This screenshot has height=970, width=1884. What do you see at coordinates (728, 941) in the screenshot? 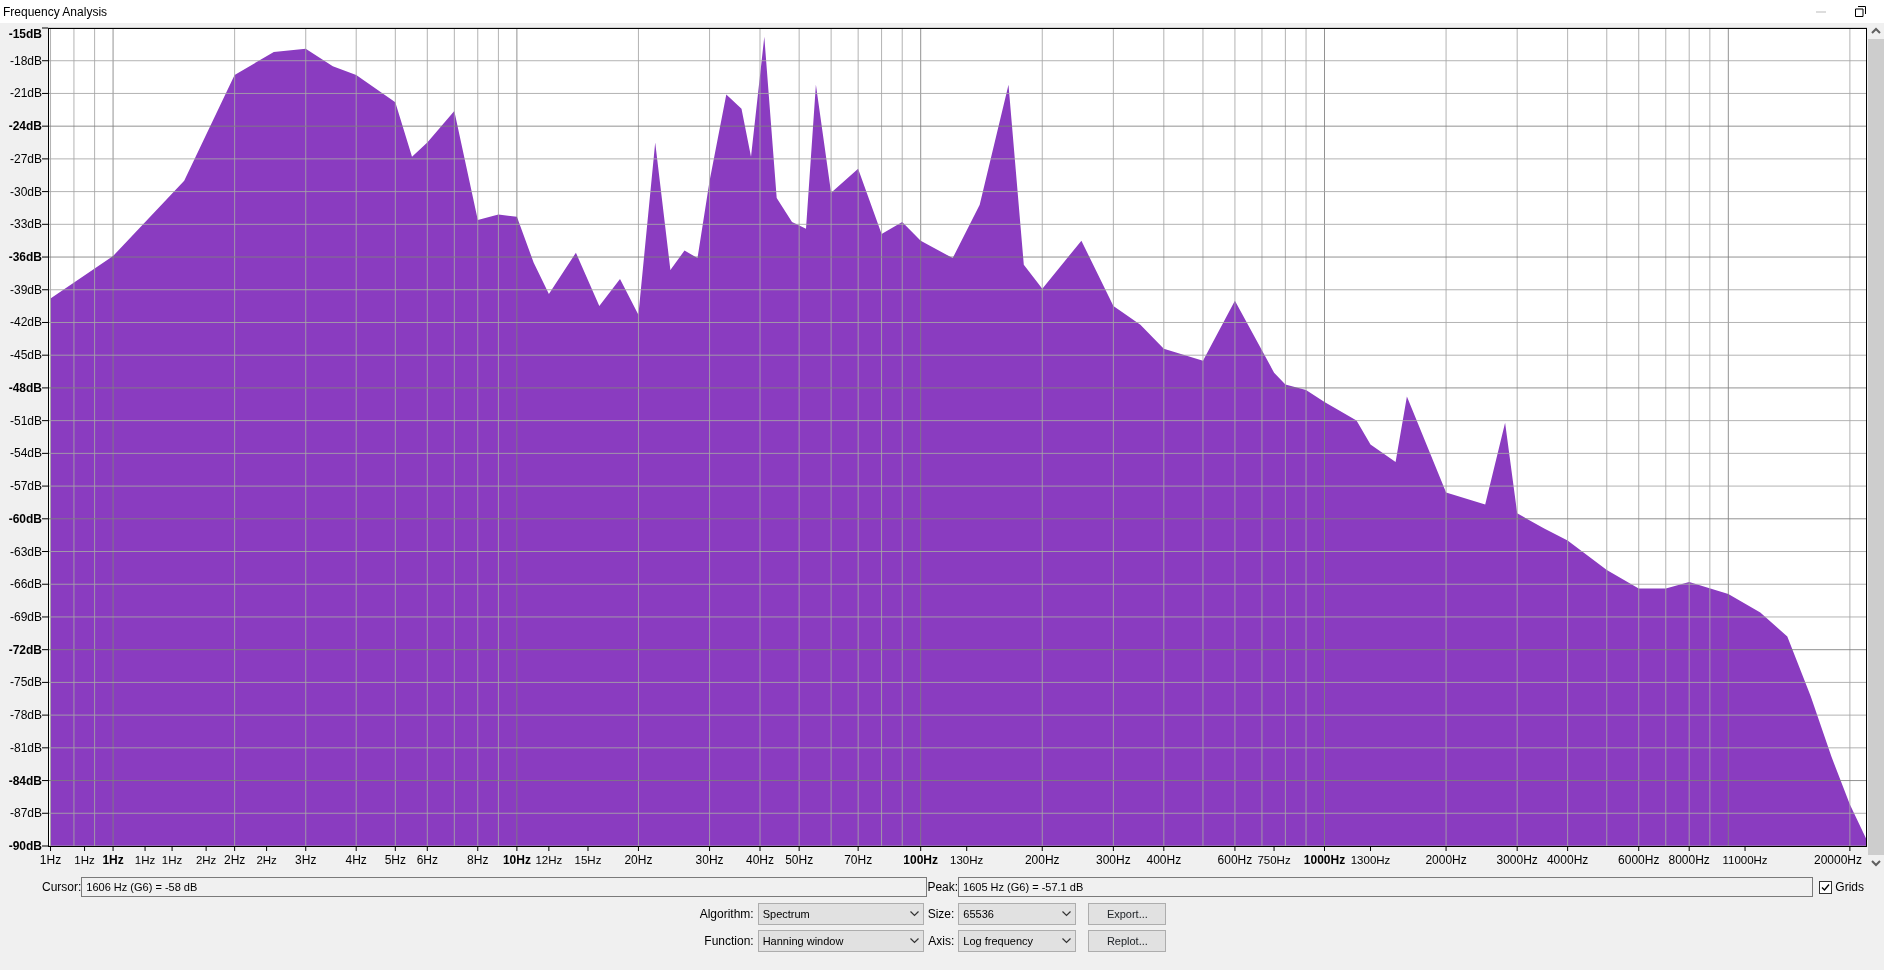
I see `setting-label: Function:` at bounding box center [728, 941].